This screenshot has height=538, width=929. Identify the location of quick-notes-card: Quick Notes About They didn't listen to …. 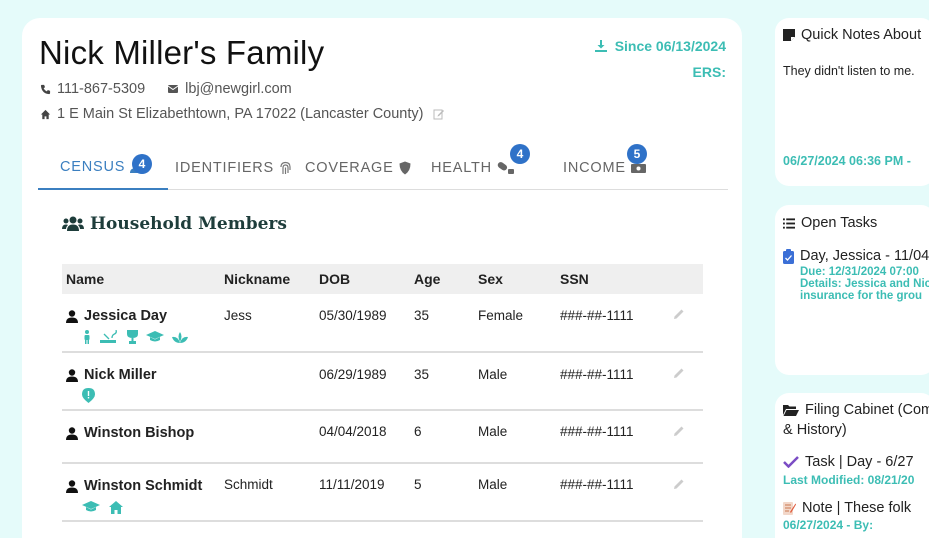
(852, 102).